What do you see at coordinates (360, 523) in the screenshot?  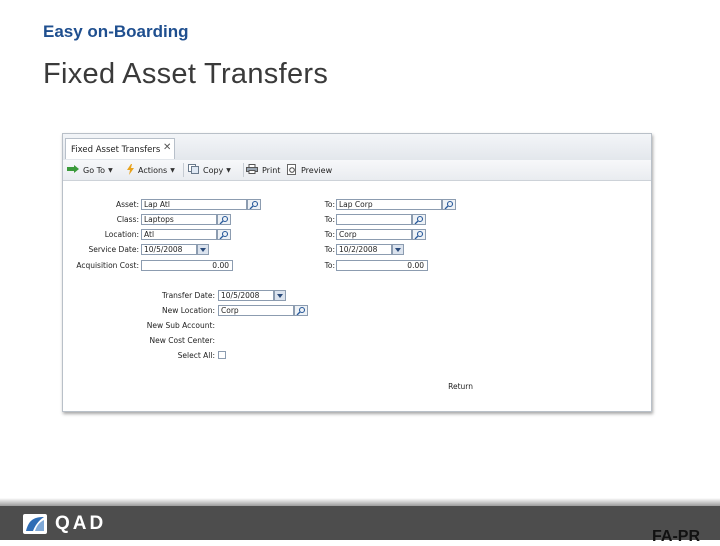 I see `footer-bar` at bounding box center [360, 523].